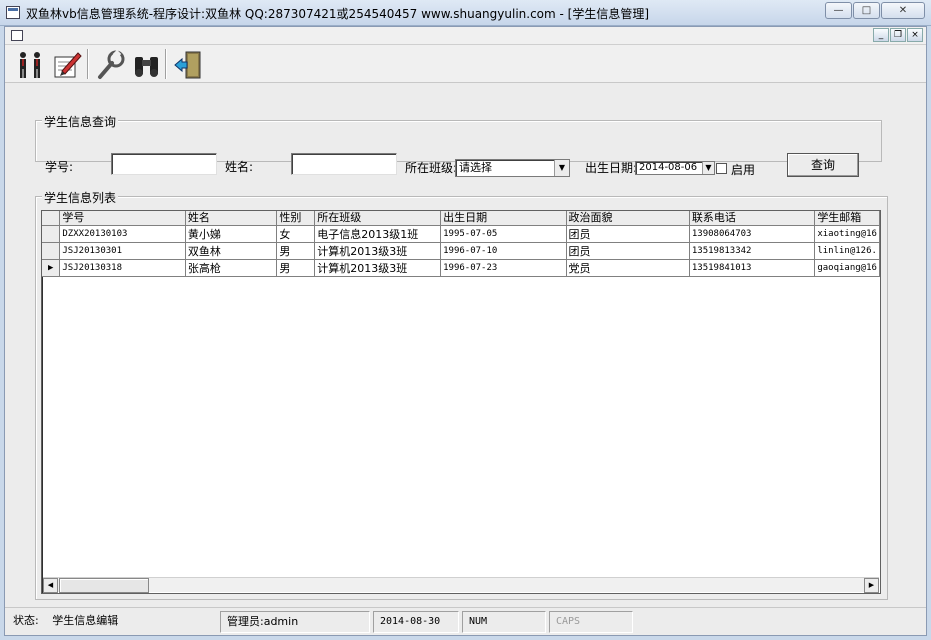 Image resolution: width=931 pixels, height=640 pixels. I want to click on app-icon, so click(13, 12).